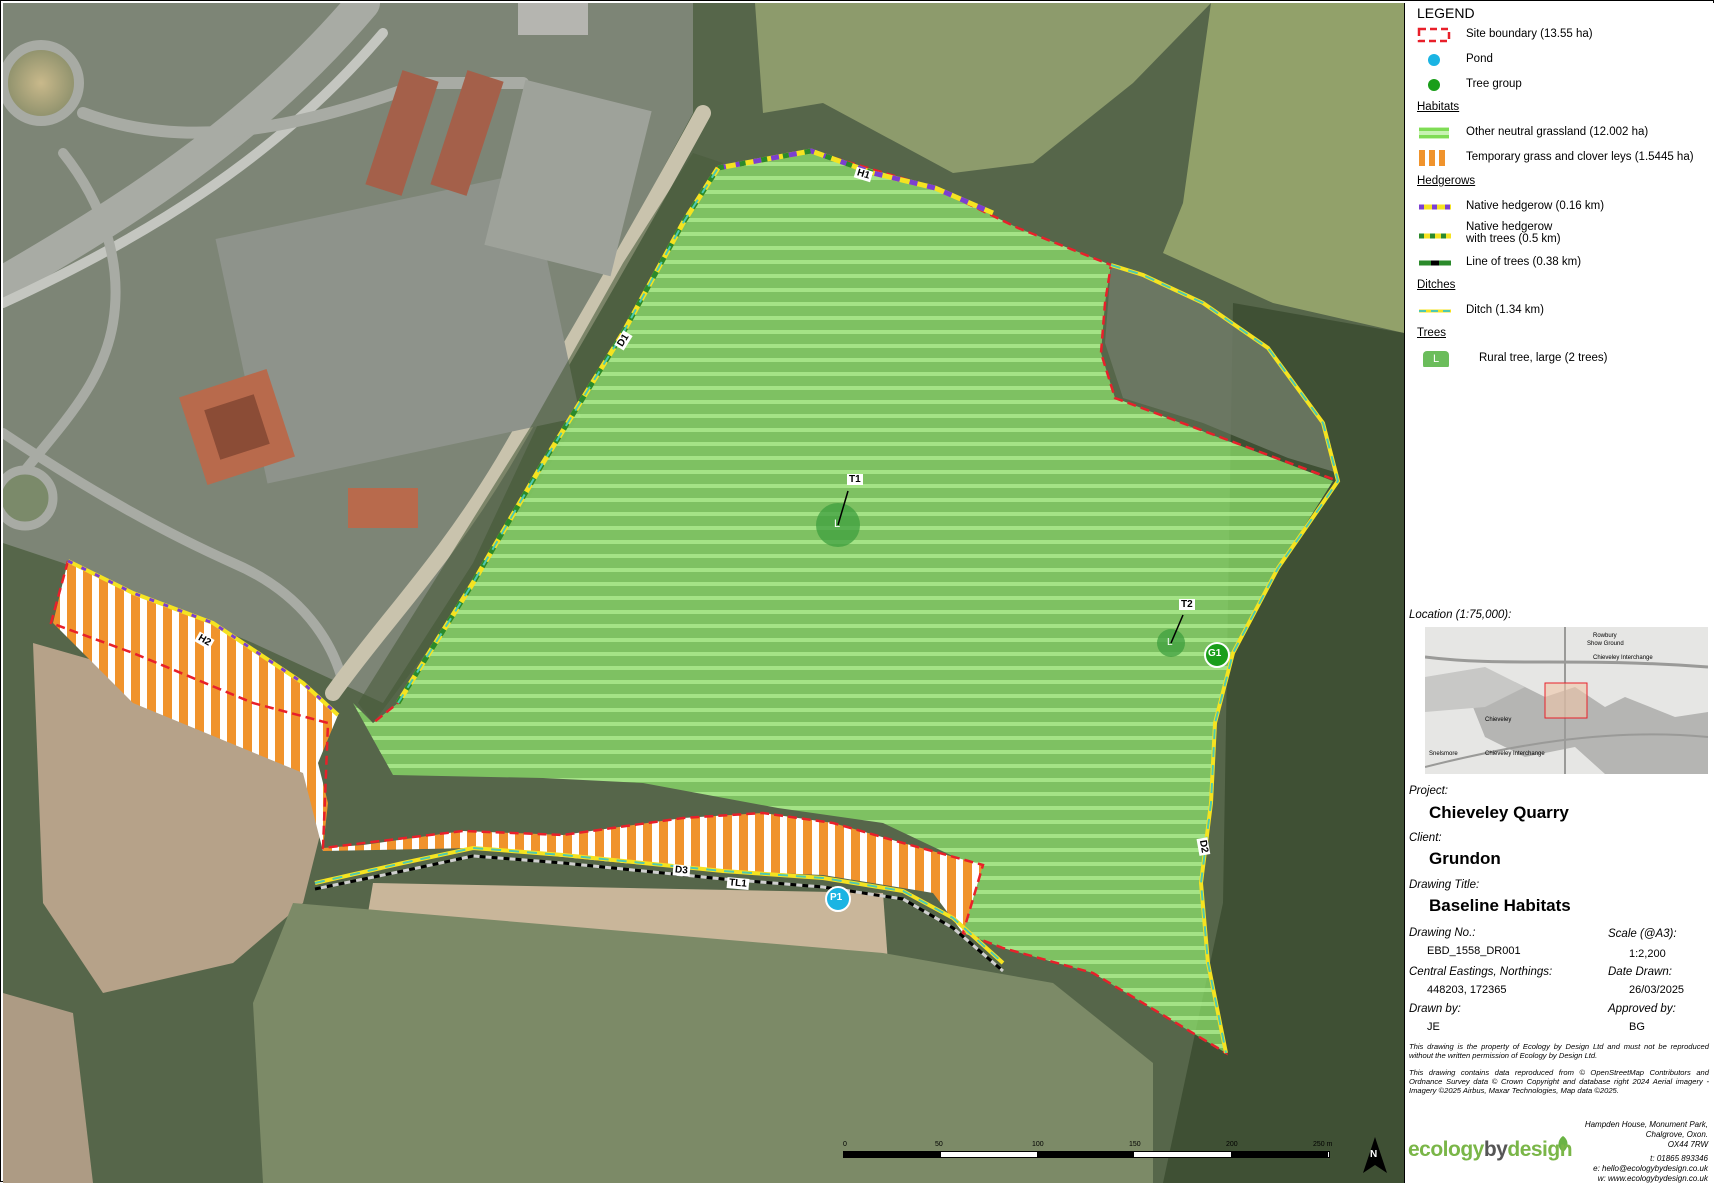 The image size is (1716, 1184). Describe the element at coordinates (1088, 1153) in the screenshot. I see `scale-bar: 0 50 100 150 200 250 m` at that location.